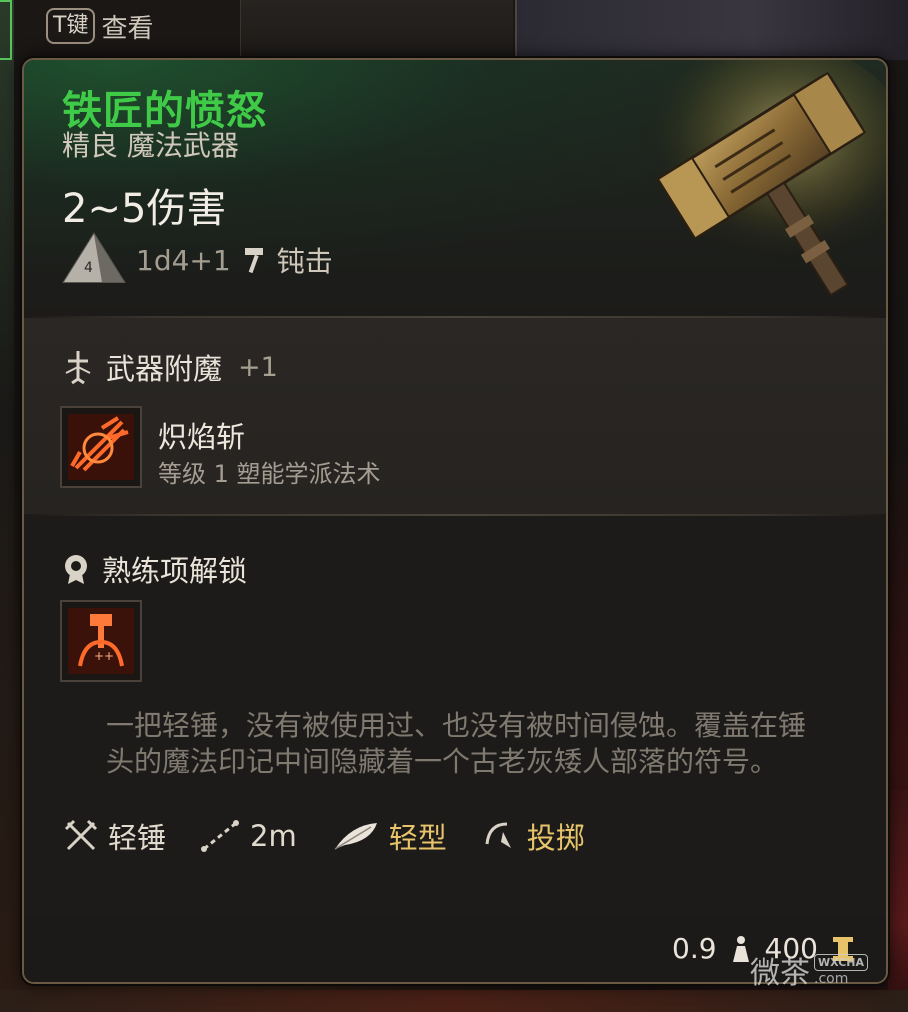 This screenshot has width=908, height=1012. What do you see at coordinates (555, 838) in the screenshot?
I see `property-label: 投掷` at bounding box center [555, 838].